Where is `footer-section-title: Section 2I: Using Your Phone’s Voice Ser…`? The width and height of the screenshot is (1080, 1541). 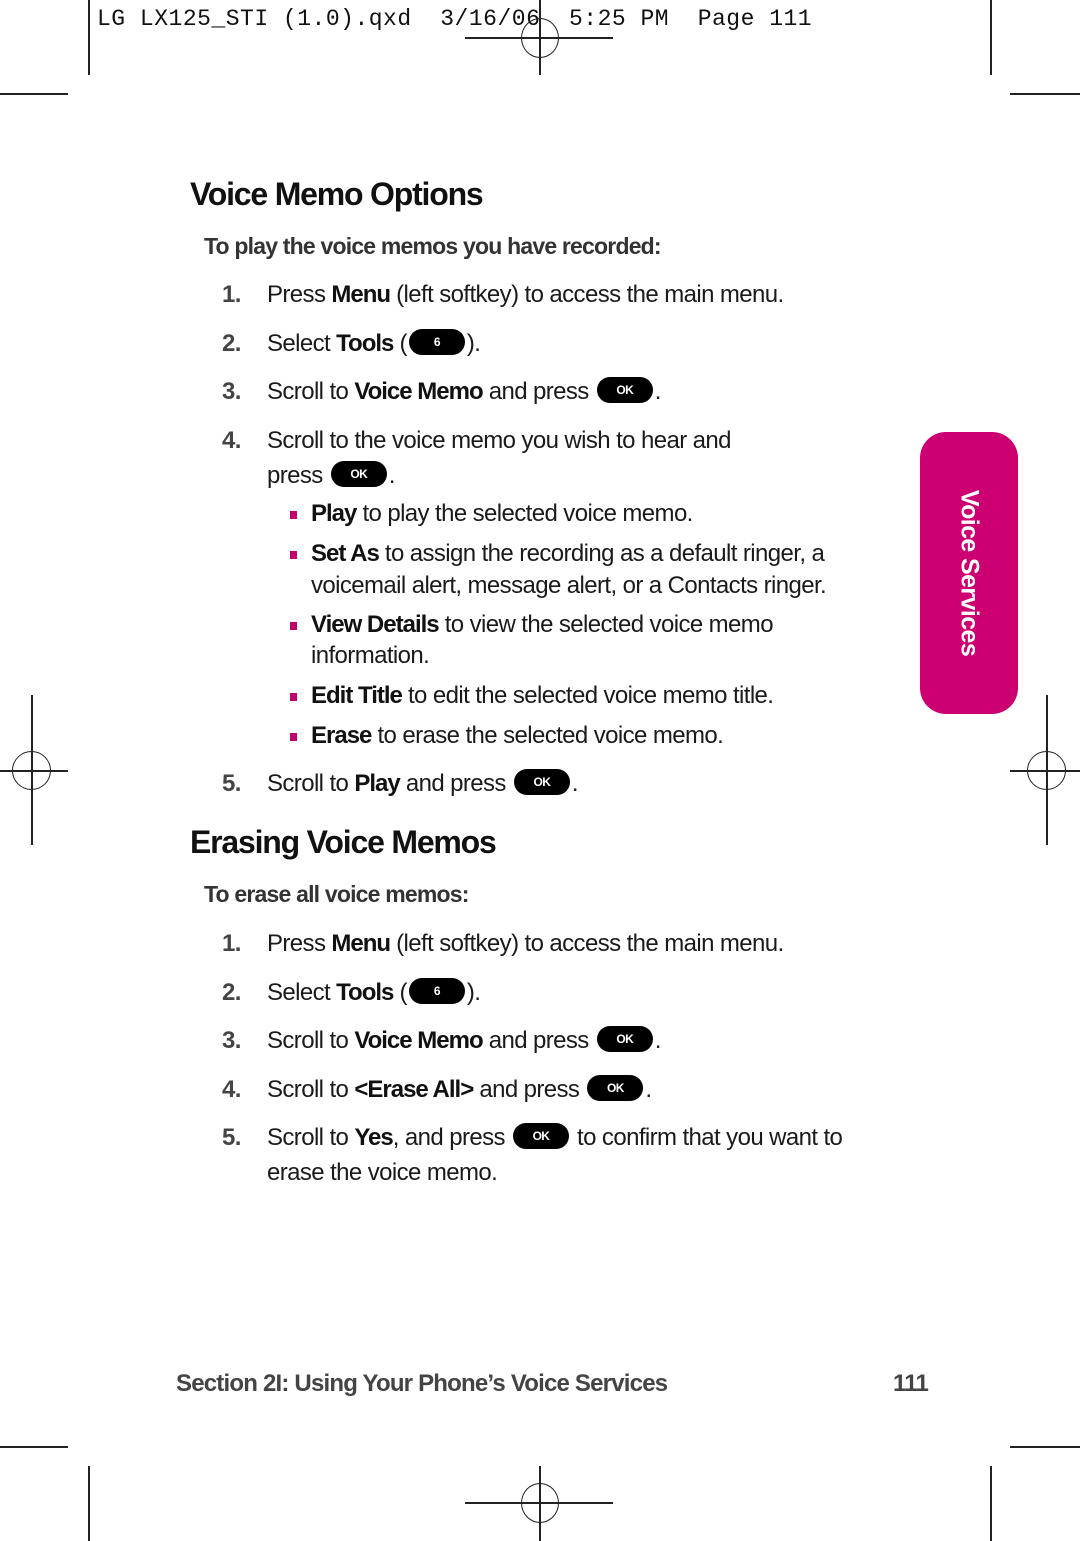 footer-section-title: Section 2I: Using Your Phone’s Voice Ser… is located at coordinates (422, 1383).